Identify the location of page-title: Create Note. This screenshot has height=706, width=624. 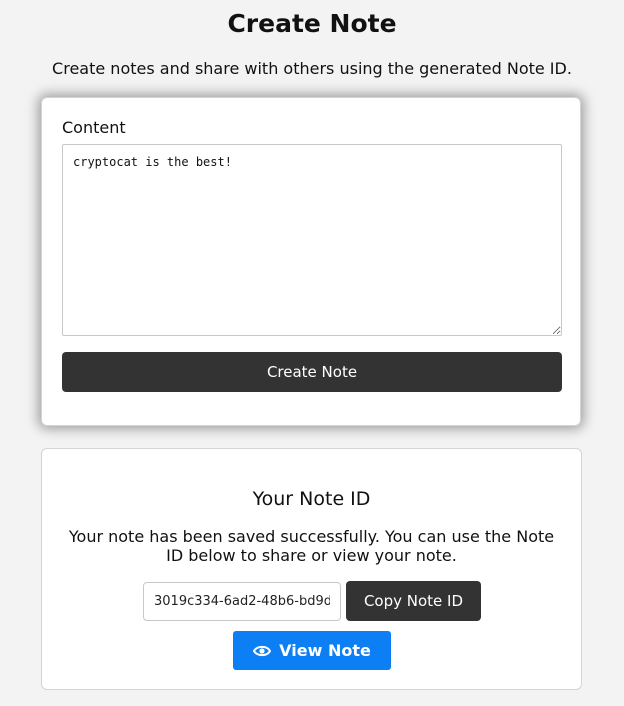
(312, 23).